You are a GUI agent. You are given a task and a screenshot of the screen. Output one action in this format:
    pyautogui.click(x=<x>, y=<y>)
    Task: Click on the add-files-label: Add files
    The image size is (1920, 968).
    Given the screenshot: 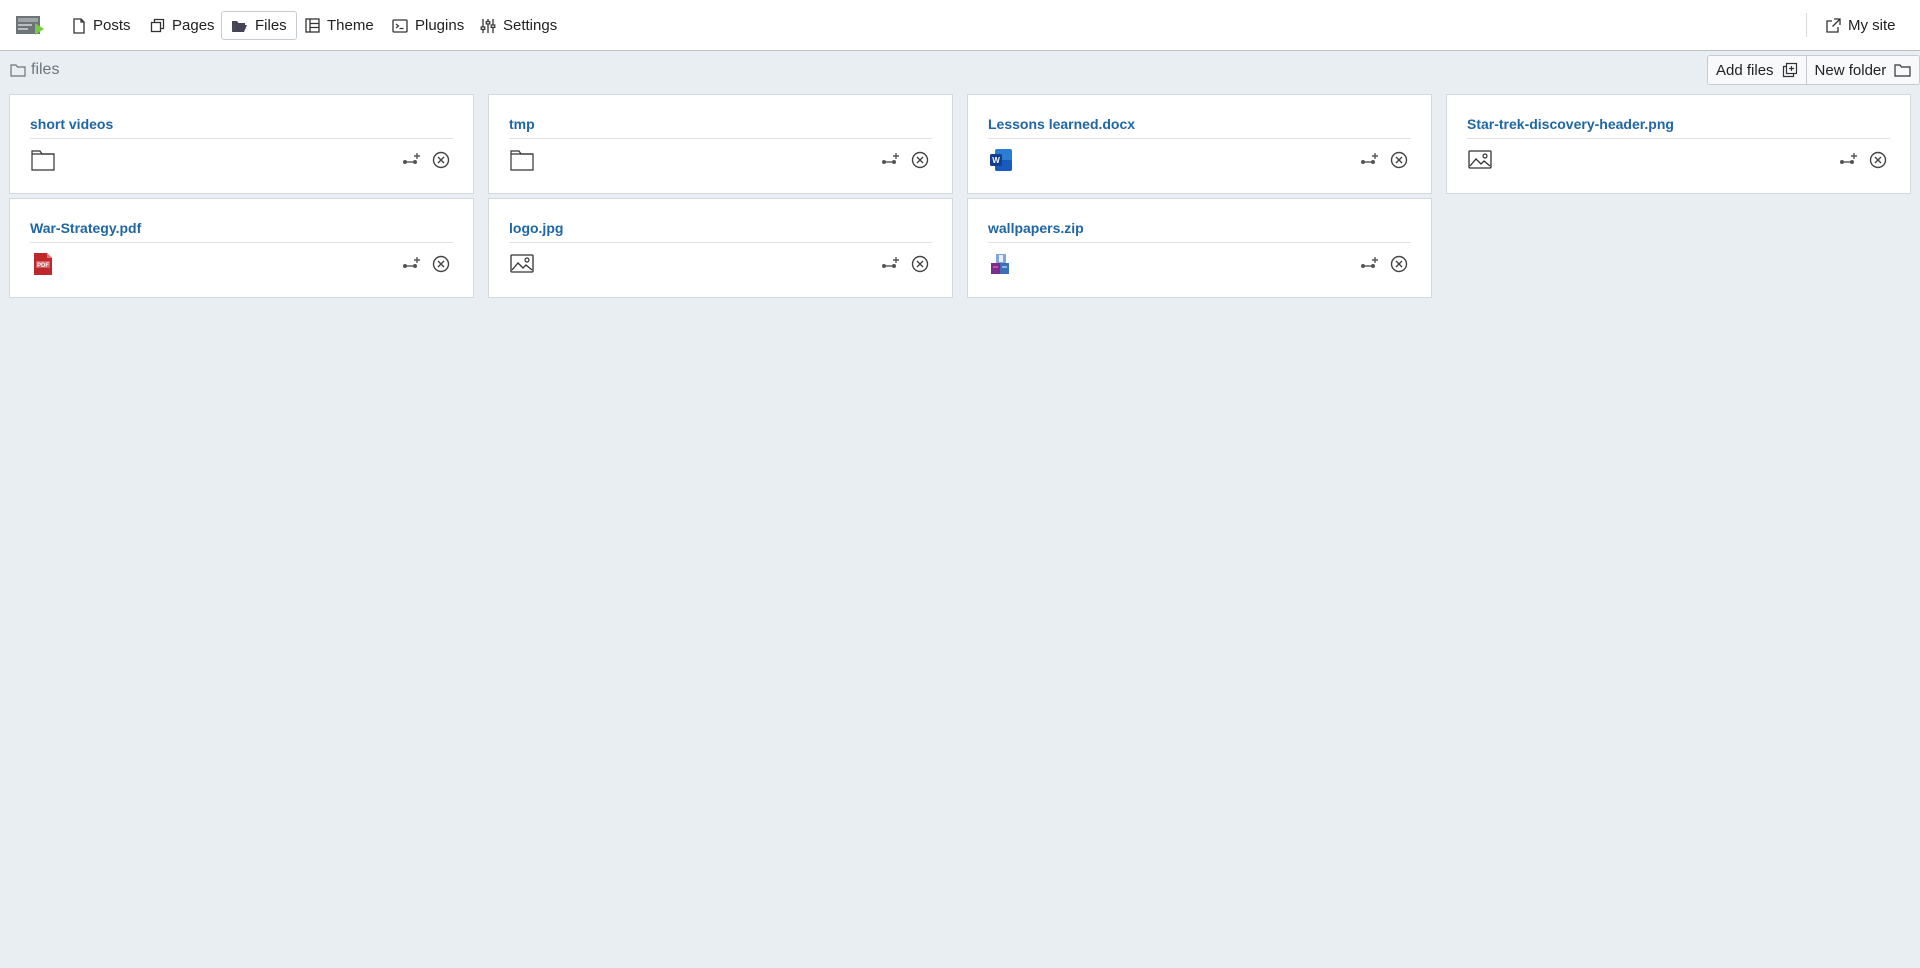 What is the action you would take?
    pyautogui.click(x=1745, y=70)
    